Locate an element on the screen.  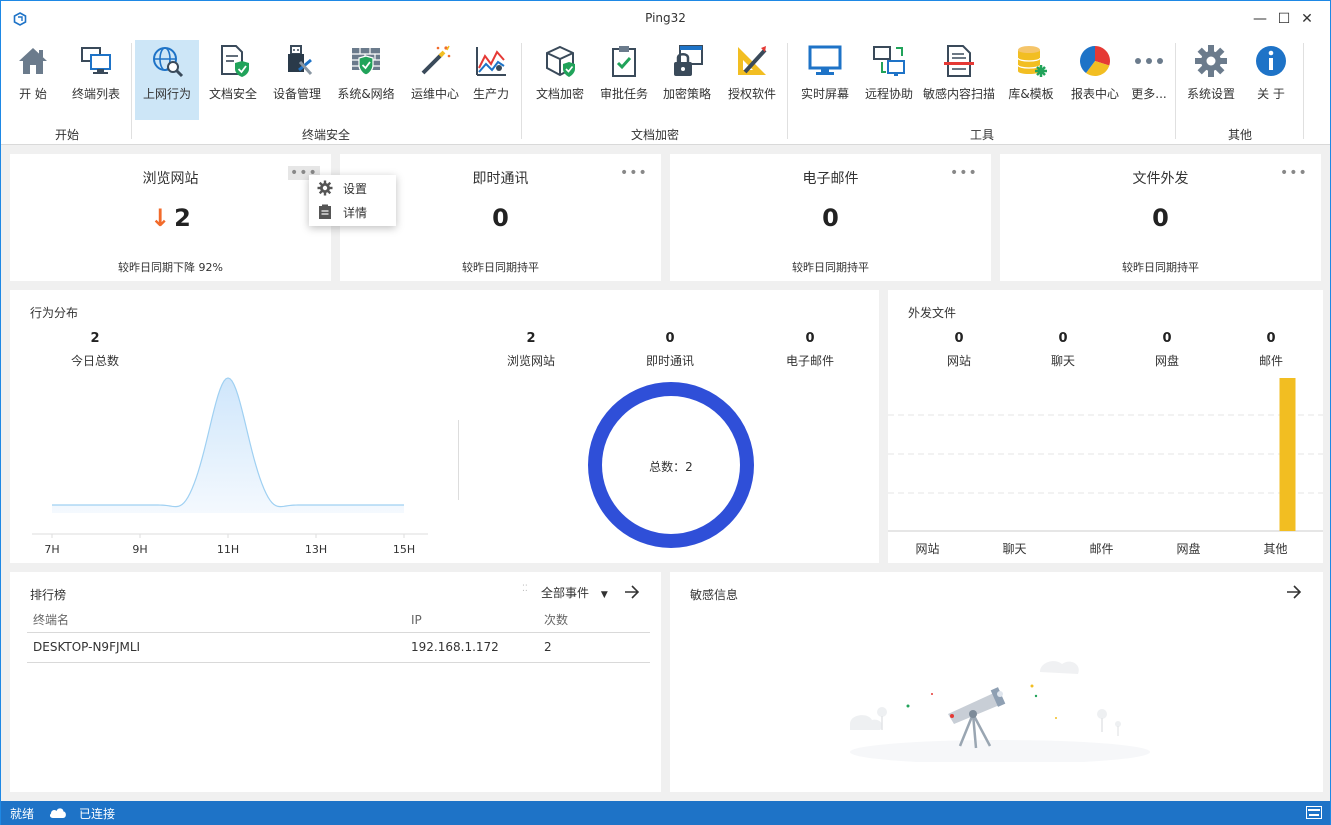
hourly-area-chart: 7H 9H 11H 13H 15H is located at coordinates (230, 466).